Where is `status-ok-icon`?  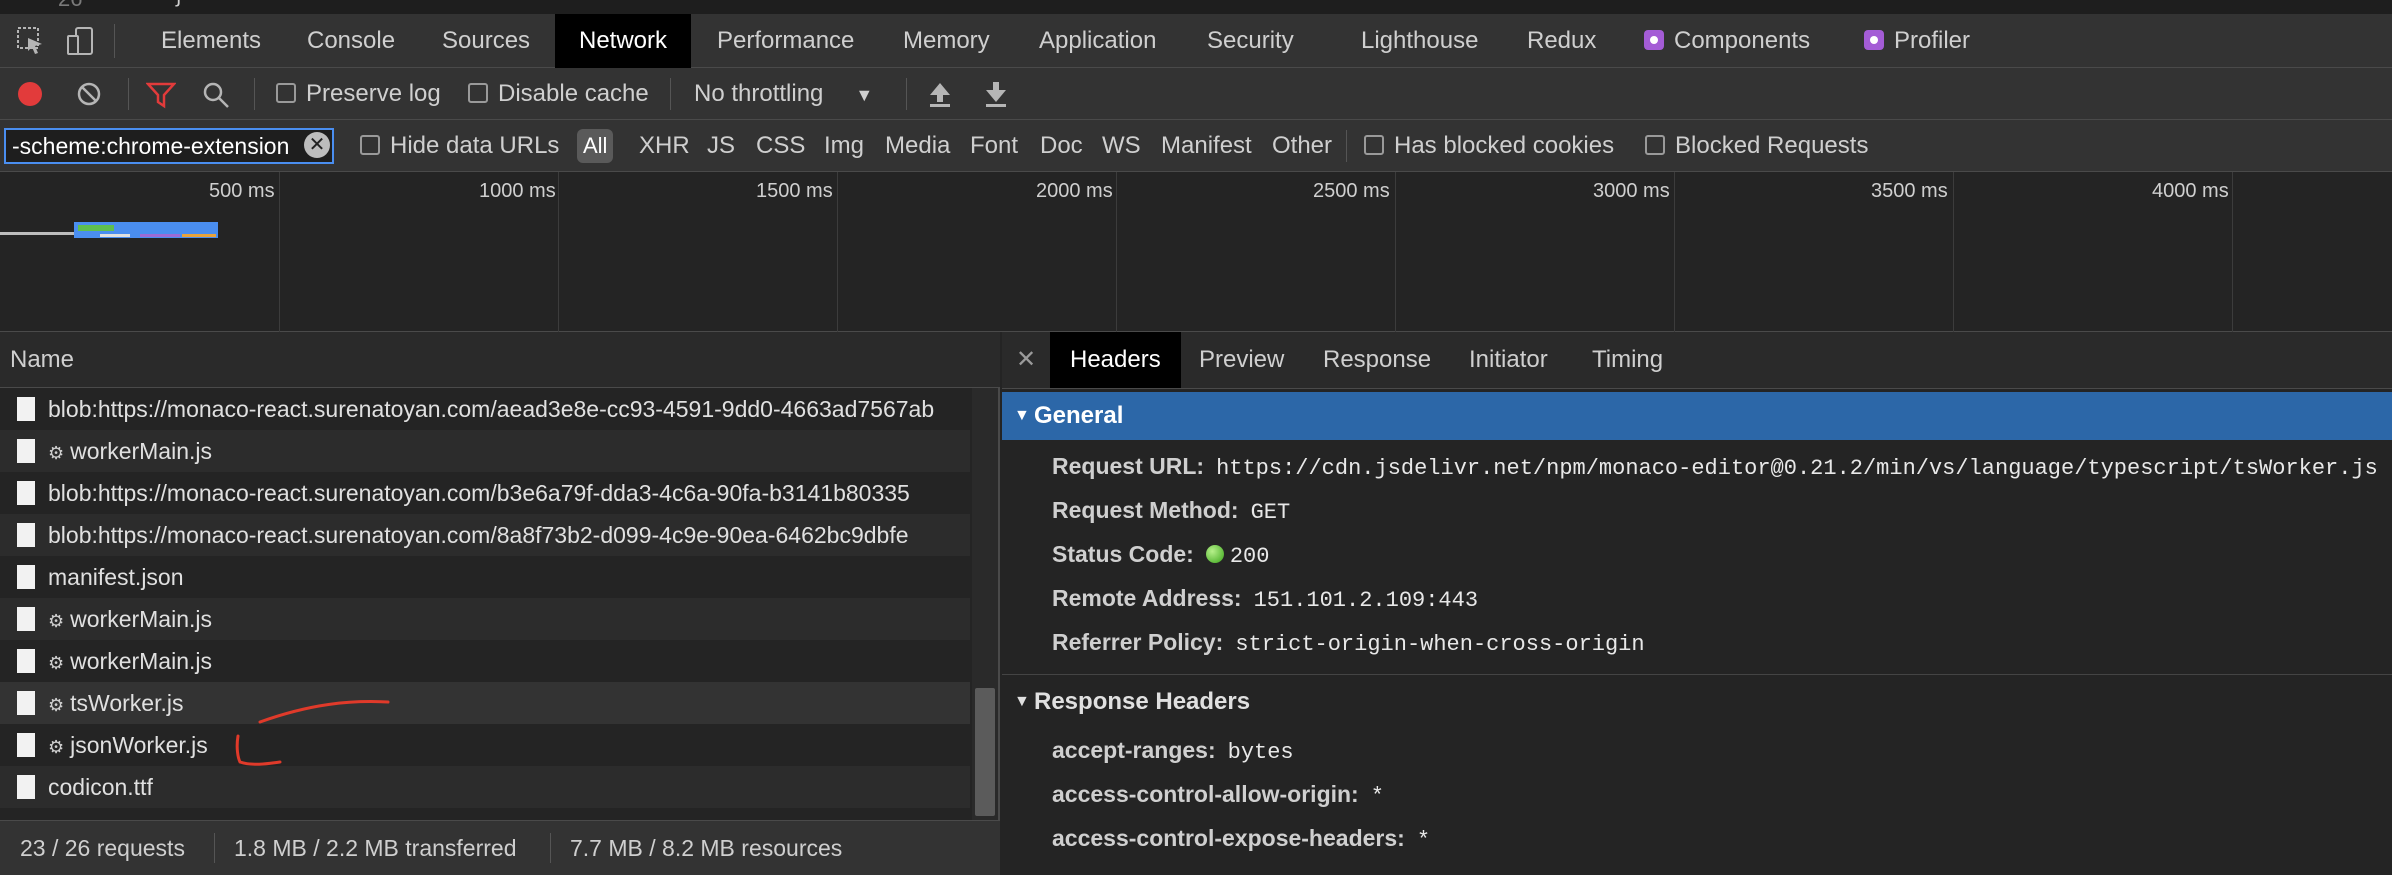
status-ok-icon is located at coordinates (1214, 553).